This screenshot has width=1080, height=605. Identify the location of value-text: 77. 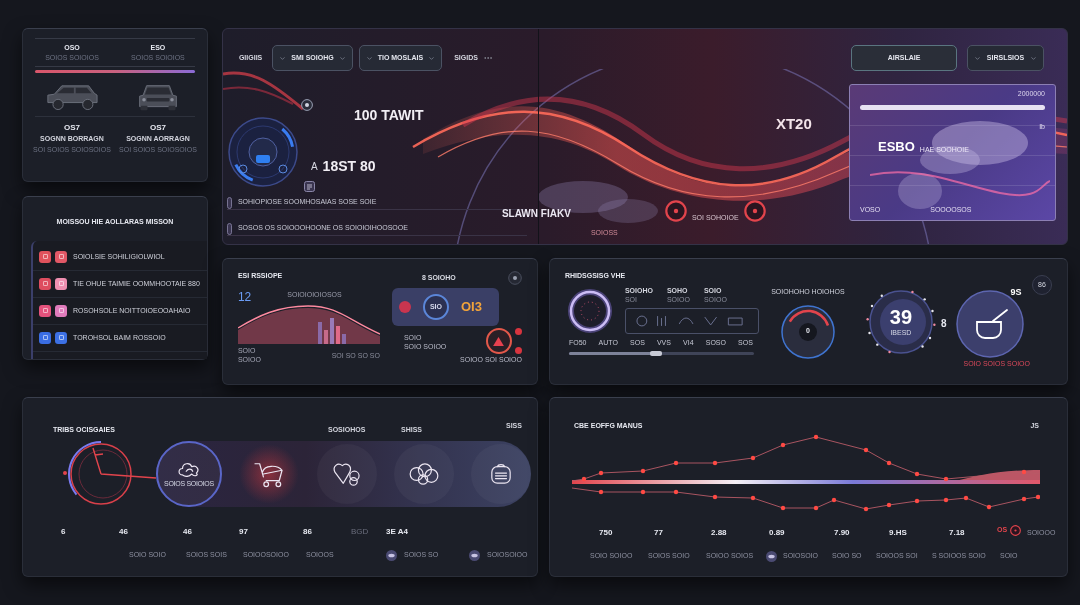
(658, 532).